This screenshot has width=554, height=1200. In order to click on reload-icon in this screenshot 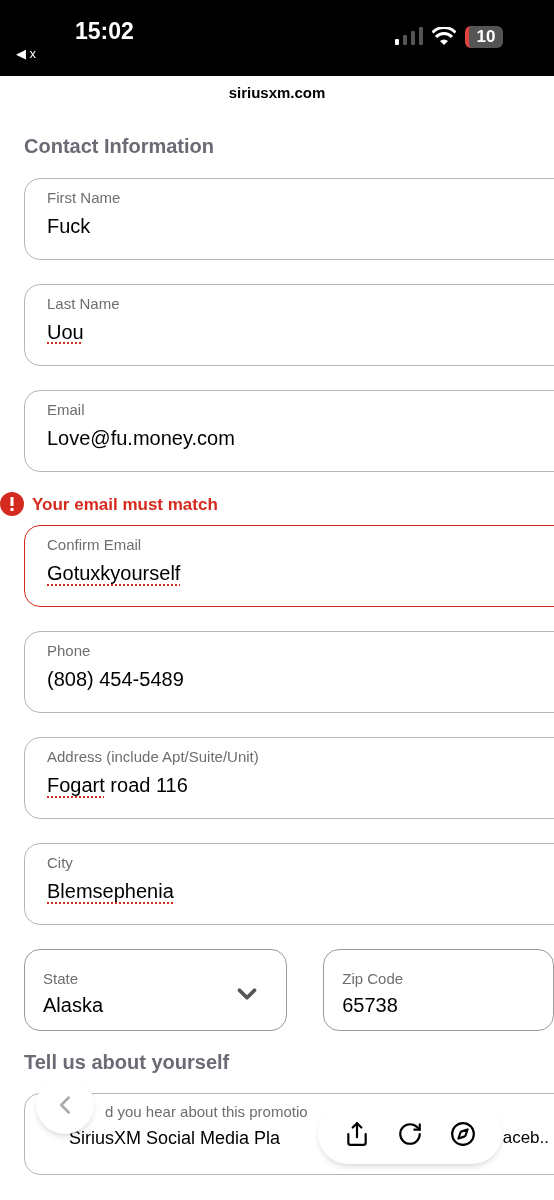, I will do `click(410, 1134)`.